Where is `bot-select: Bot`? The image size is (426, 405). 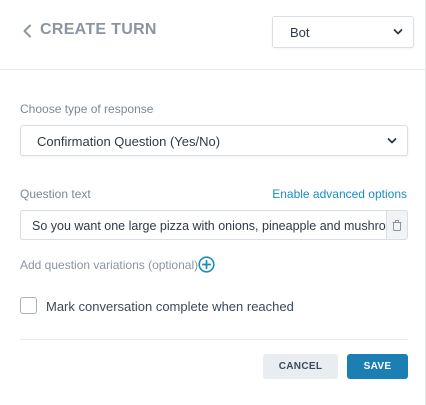
bot-select: Bot is located at coordinates (343, 32).